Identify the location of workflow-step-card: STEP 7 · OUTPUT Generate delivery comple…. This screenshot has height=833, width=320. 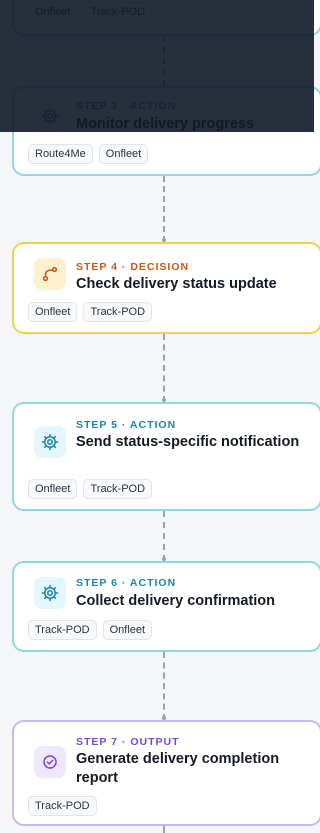
(166, 773).